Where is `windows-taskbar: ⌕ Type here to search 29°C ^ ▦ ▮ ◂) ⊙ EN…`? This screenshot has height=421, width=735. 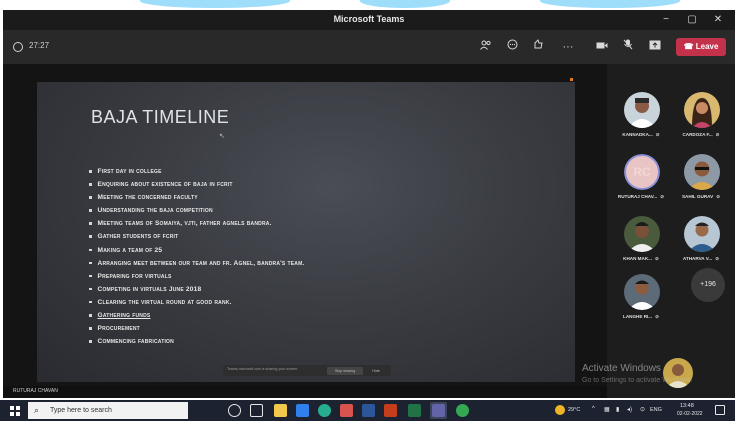
windows-taskbar: ⌕ Type here to search 29°C ^ ▦ ▮ ◂) ⊙ EN… is located at coordinates (367, 410).